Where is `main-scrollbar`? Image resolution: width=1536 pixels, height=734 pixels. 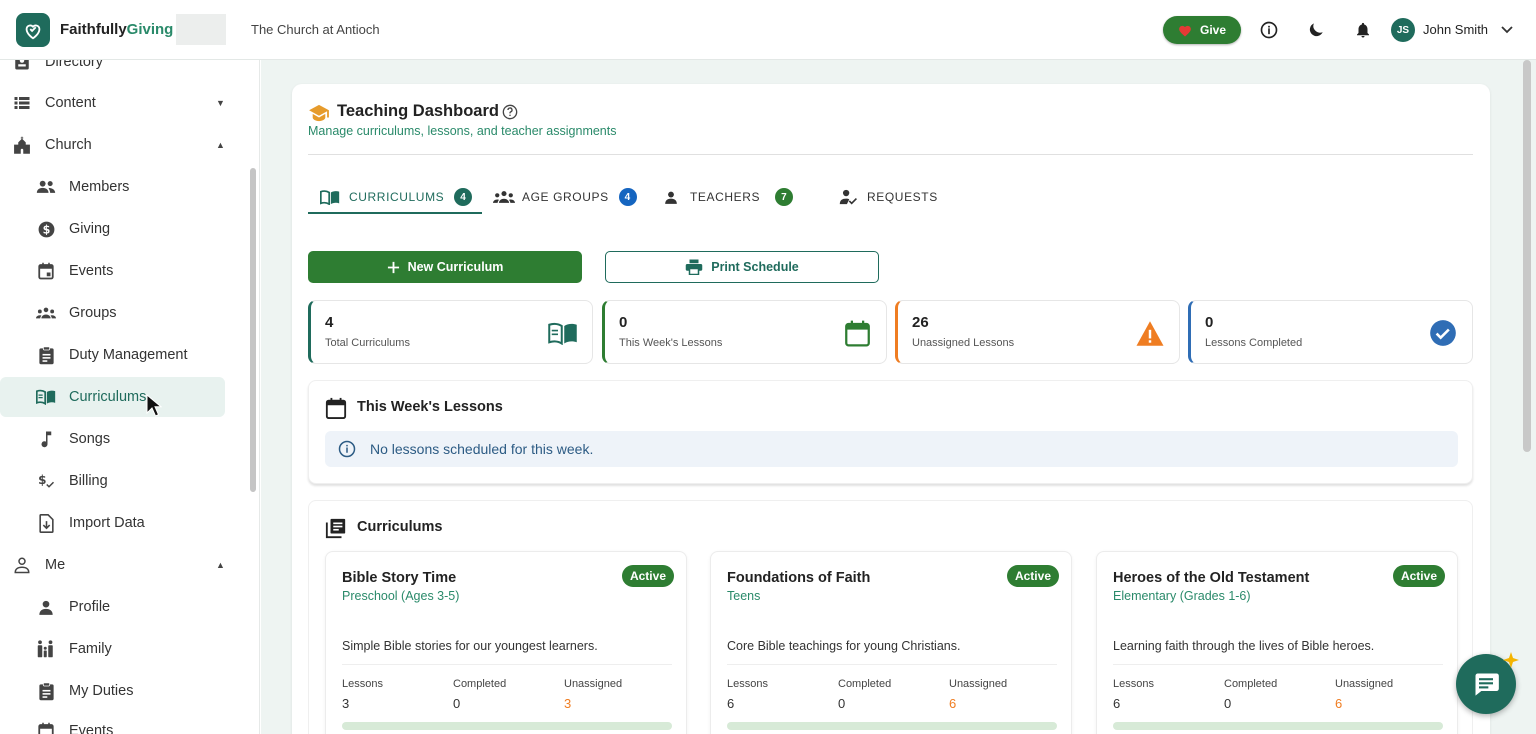 main-scrollbar is located at coordinates (1527, 256).